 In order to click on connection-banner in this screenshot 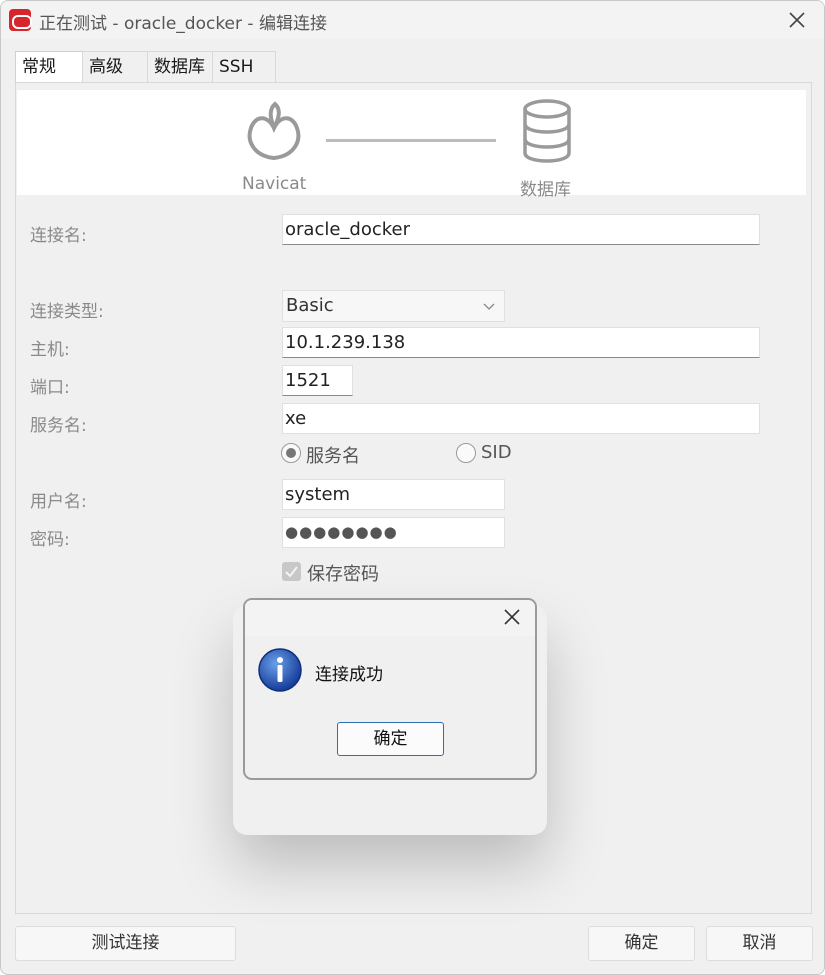, I will do `click(411, 142)`.